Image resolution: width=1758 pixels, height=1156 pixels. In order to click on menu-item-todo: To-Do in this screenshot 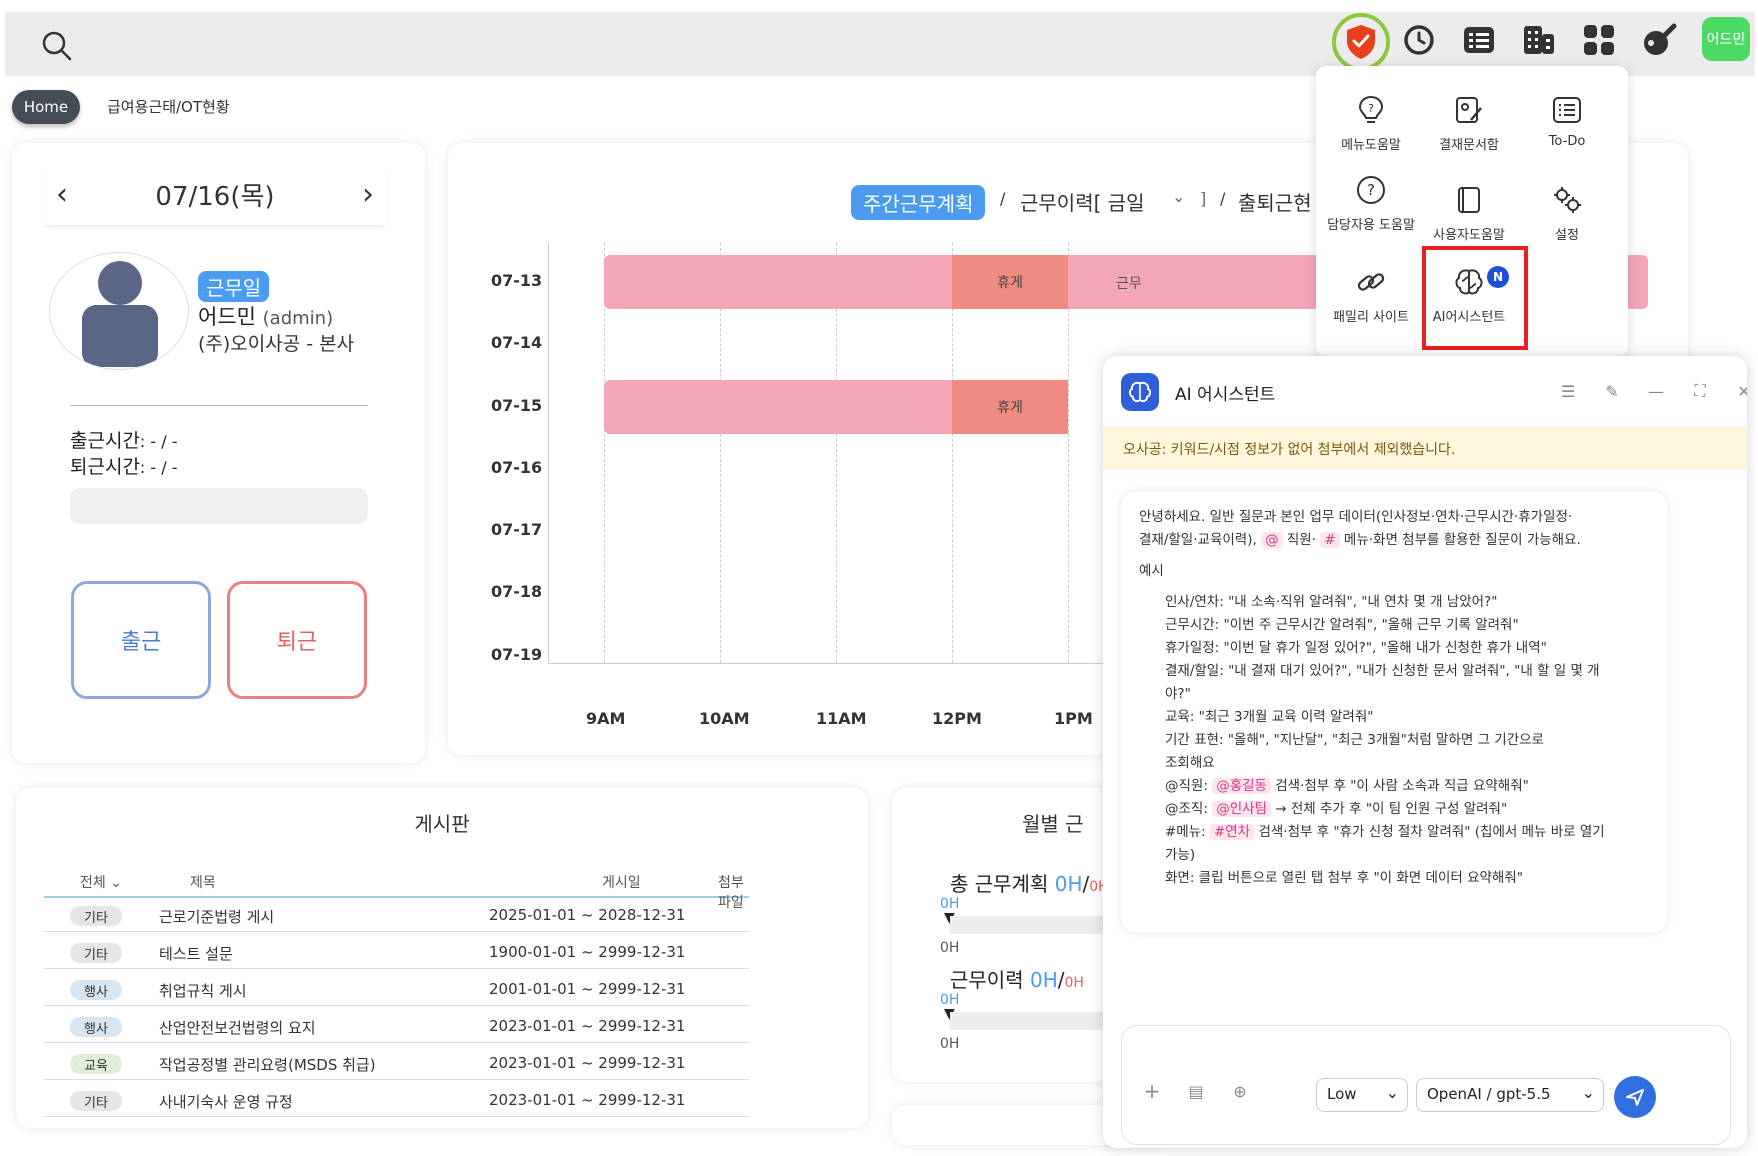, I will do `click(1567, 119)`.